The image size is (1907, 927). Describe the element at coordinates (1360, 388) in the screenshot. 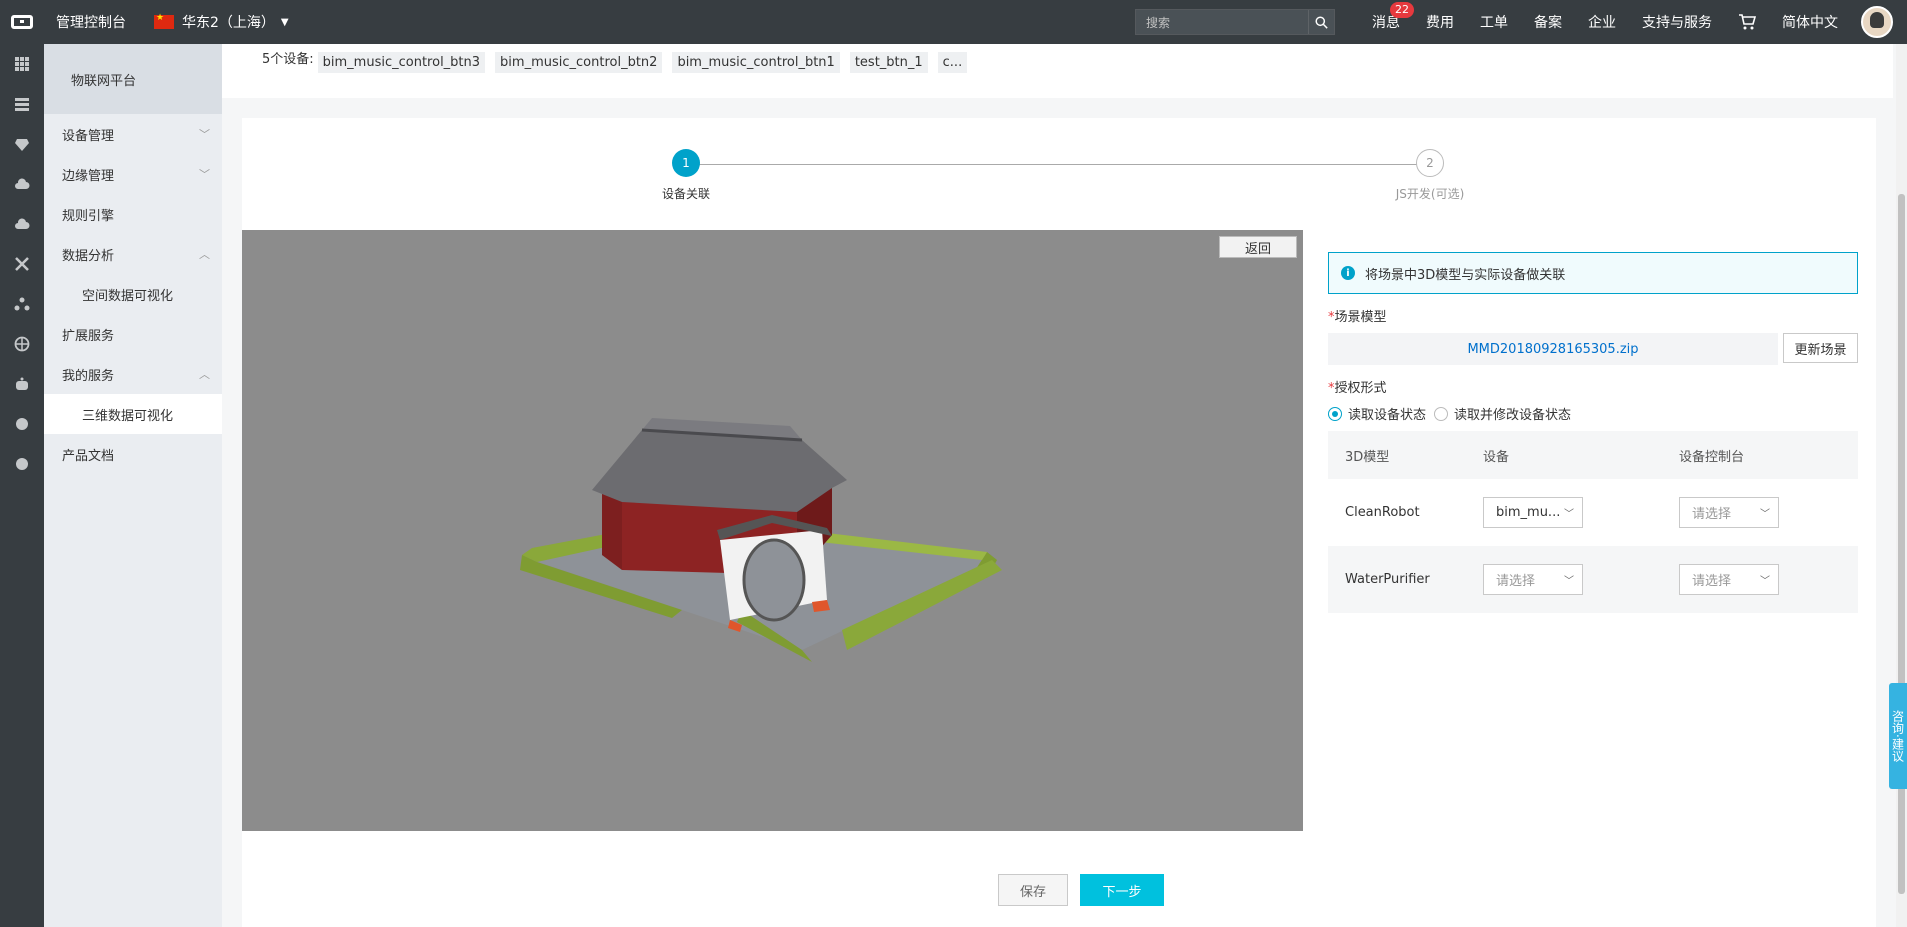

I see `auth-type-label-text: 授权形式` at that location.